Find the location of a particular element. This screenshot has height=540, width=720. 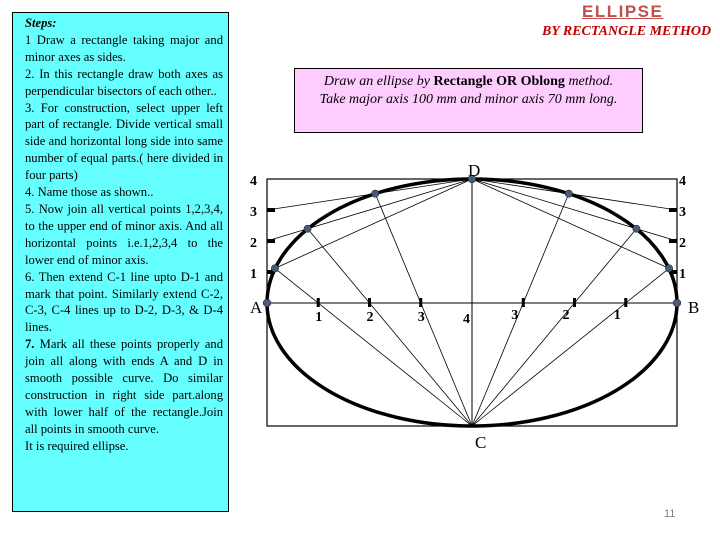

line-D-to-left-v1 is located at coordinates (369, 225).